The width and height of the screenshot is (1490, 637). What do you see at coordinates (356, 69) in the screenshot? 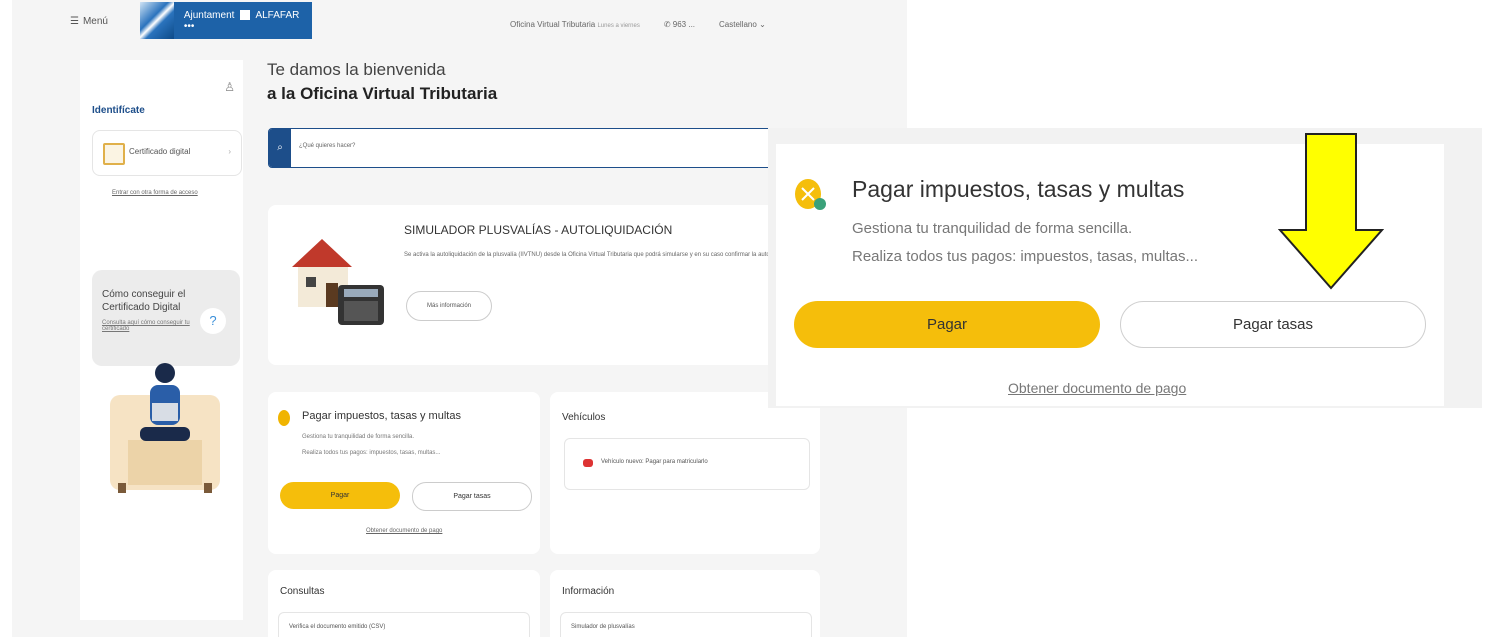
I see `welcome-line-1: Te damos la bienvenida` at bounding box center [356, 69].